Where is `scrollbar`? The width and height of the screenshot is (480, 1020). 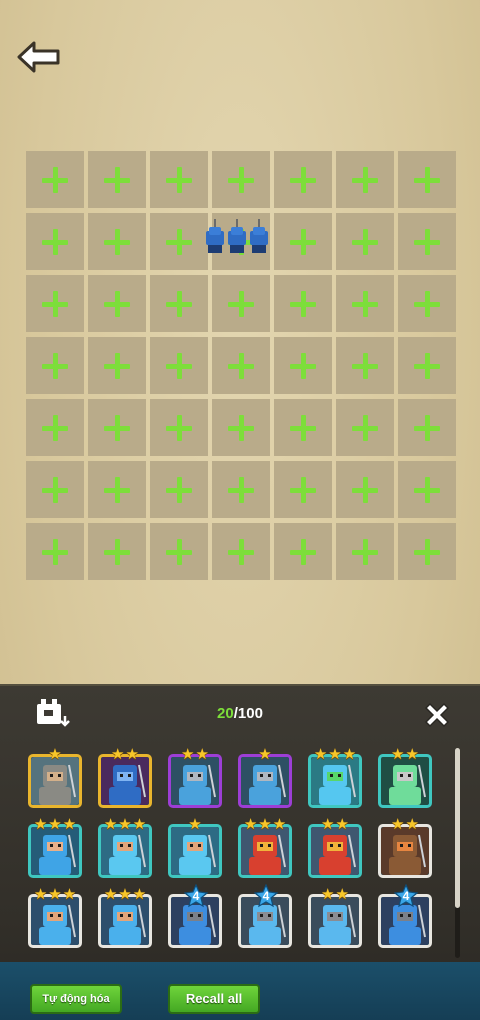
scrollbar is located at coordinates (457, 853).